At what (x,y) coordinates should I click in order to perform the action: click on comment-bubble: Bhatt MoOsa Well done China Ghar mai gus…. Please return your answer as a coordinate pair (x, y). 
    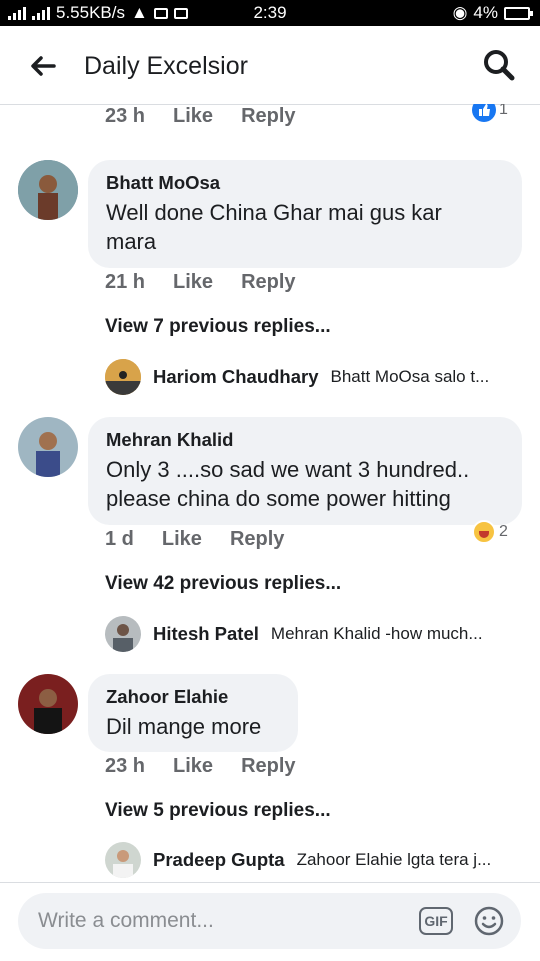
    Looking at the image, I should click on (305, 214).